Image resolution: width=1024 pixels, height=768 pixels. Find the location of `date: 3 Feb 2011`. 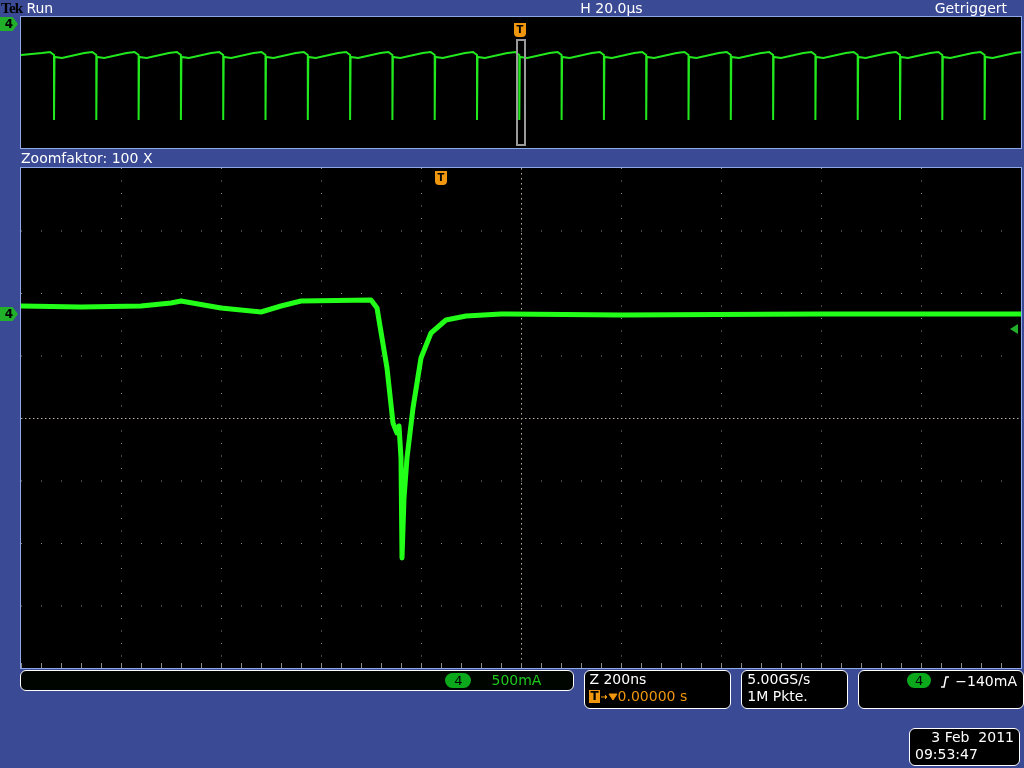

date: 3 Feb 2011 is located at coordinates (972, 737).